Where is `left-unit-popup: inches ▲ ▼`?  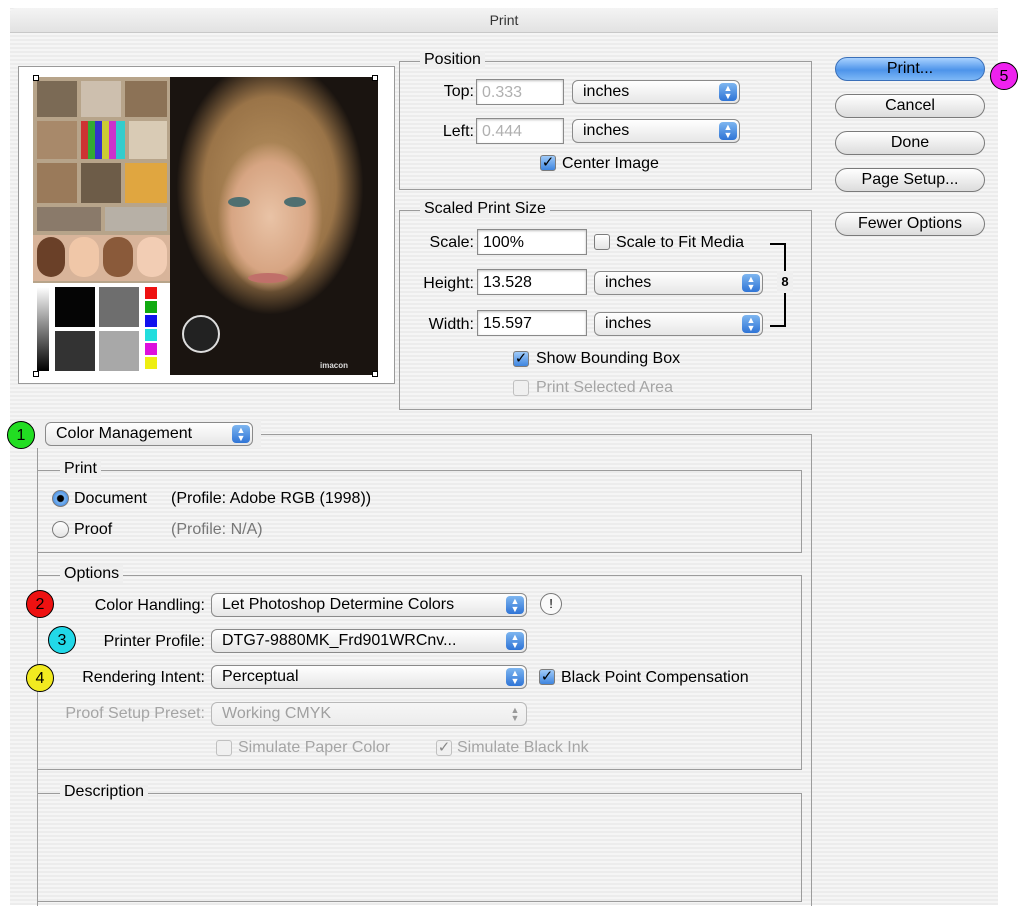
left-unit-popup: inches ▲ ▼ is located at coordinates (656, 131).